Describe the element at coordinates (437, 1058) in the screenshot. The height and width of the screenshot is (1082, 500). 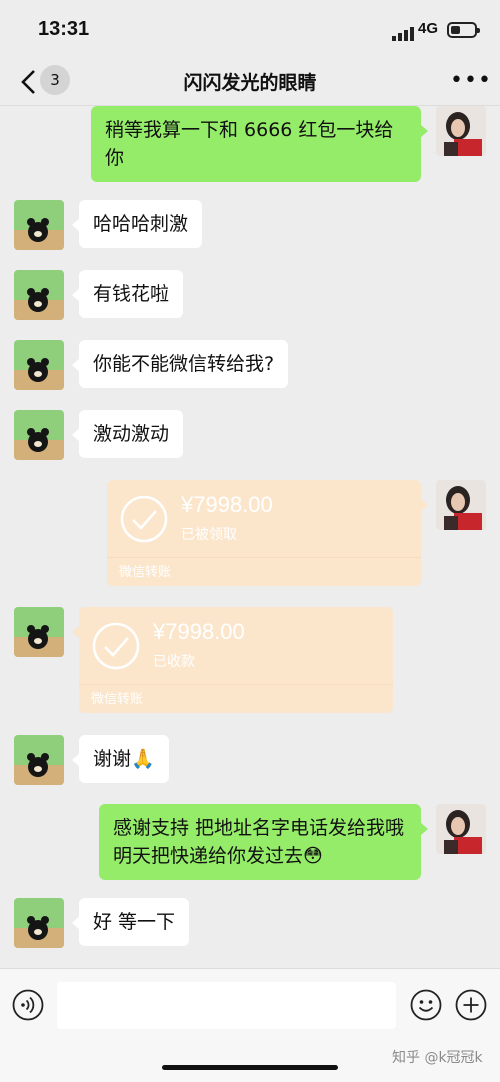
I see `watermark: 知乎 @k冠冠k` at that location.